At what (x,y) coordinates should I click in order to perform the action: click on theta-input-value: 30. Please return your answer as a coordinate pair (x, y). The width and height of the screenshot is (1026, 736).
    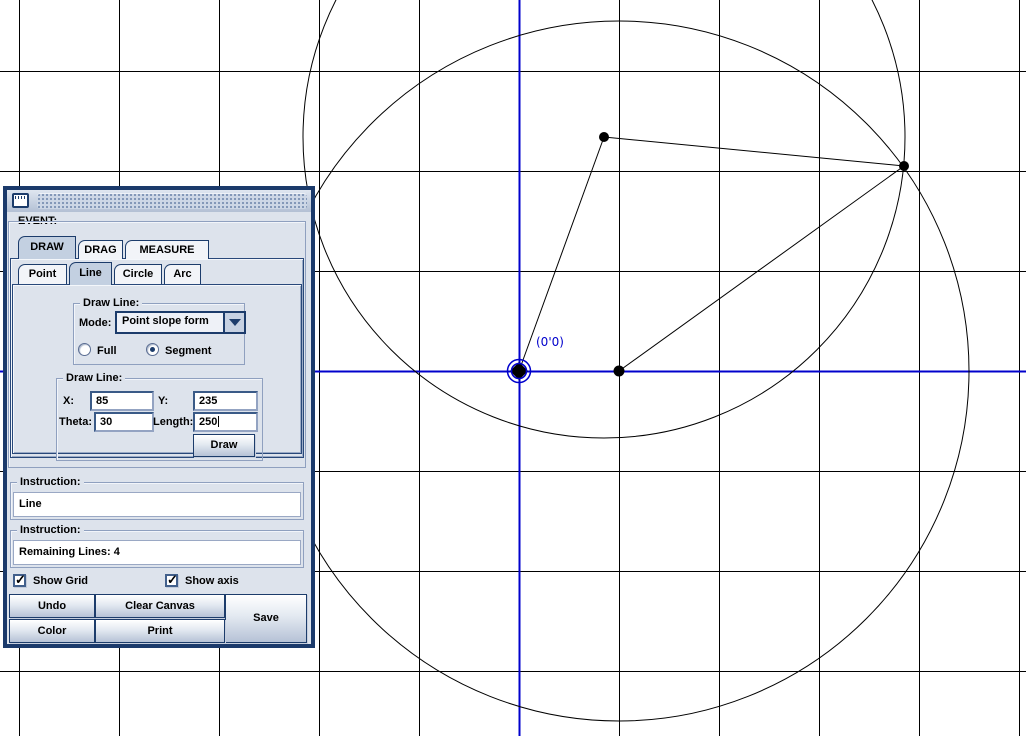
    Looking at the image, I should click on (106, 422).